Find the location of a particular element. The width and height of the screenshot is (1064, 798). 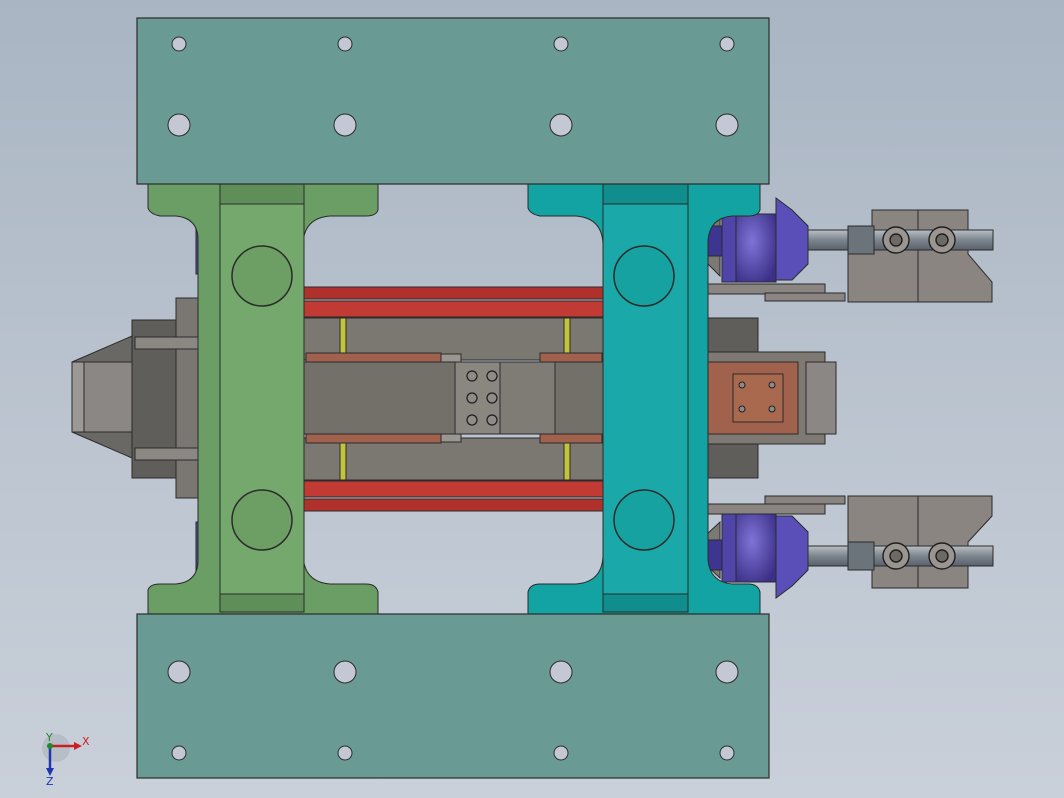

z-axis-label: Z is located at coordinates (50, 781).